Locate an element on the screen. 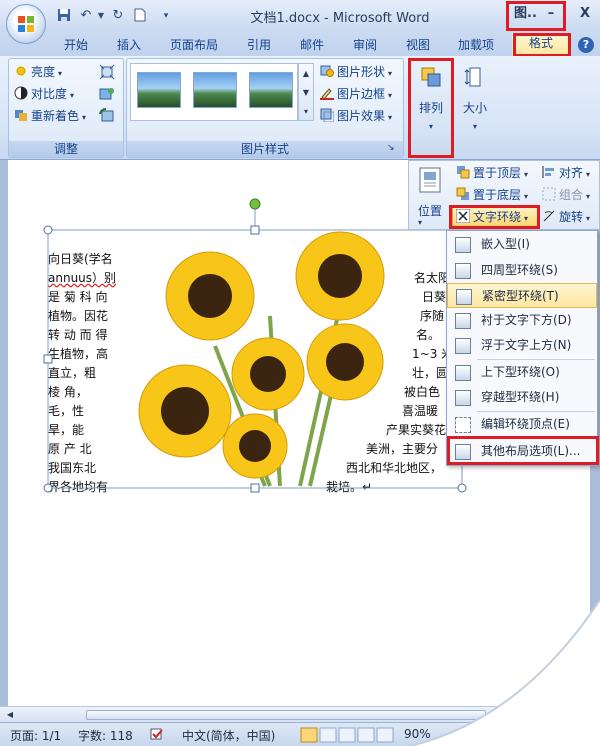 The height and width of the screenshot is (746, 600). change-picture-icon is located at coordinates (107, 94).